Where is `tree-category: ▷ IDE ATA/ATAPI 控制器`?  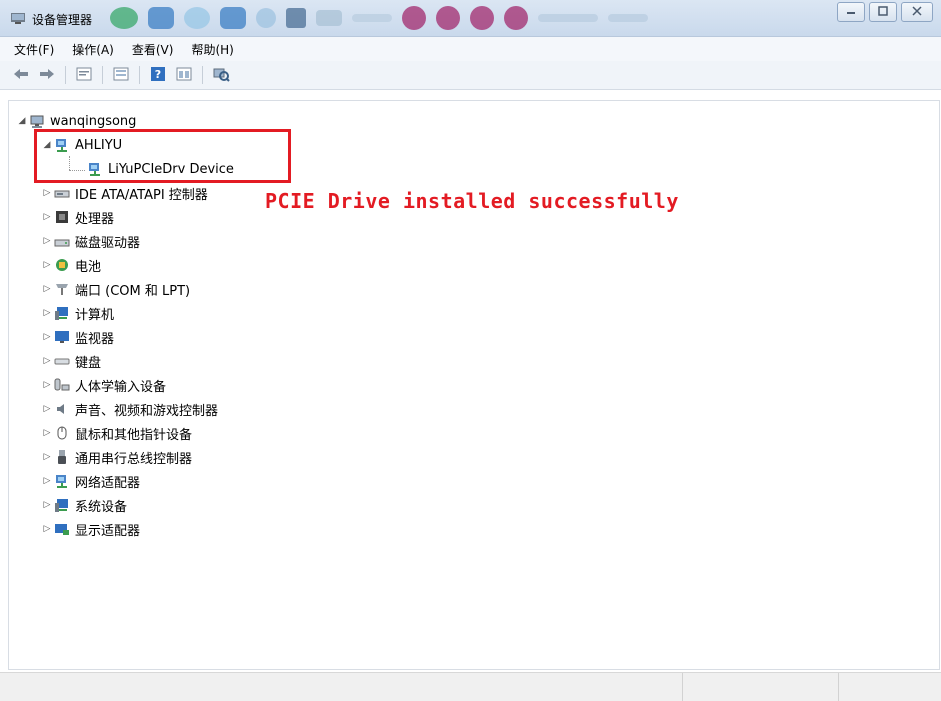
tree-category: ▷ IDE ATA/ATAPI 控制器 is located at coordinates (125, 193).